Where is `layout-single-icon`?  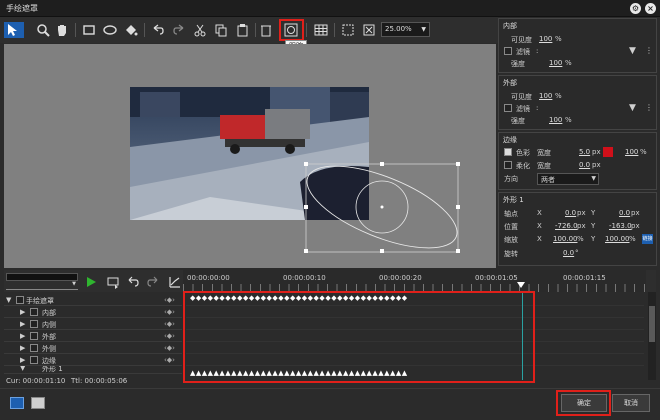
layout-single-icon is located at coordinates (17, 403).